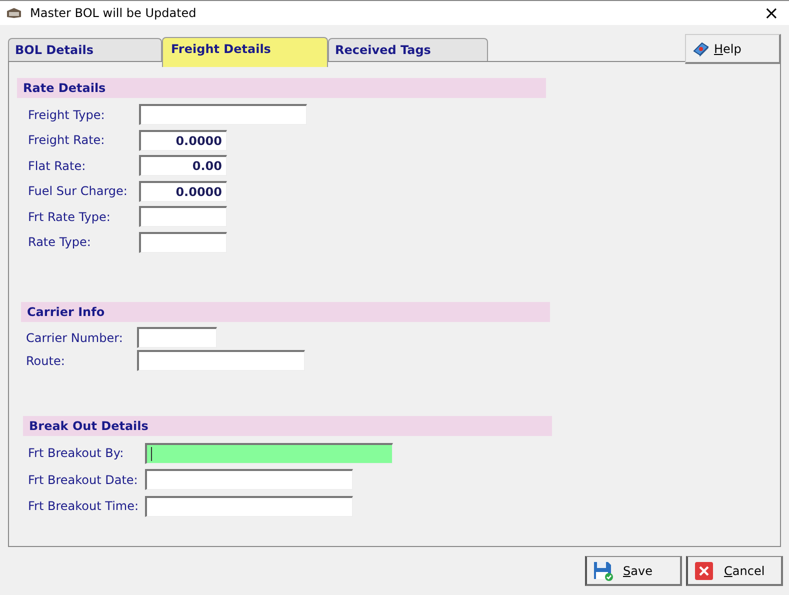 The width and height of the screenshot is (789, 595). I want to click on tab: Received Tags, so click(408, 49).